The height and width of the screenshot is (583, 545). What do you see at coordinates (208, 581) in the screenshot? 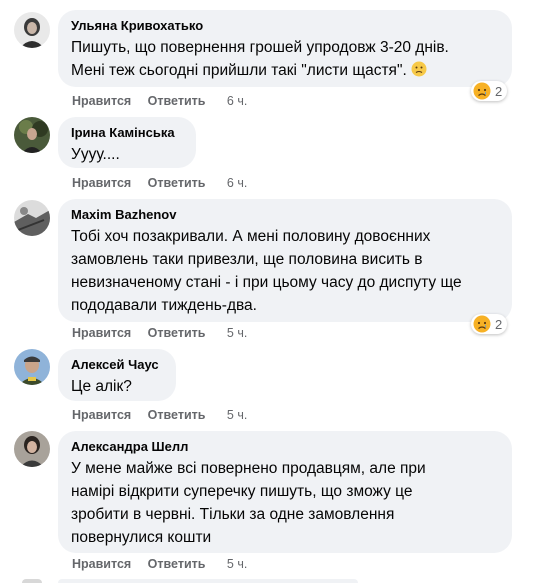
I see `next-comment-bubble-partial` at bounding box center [208, 581].